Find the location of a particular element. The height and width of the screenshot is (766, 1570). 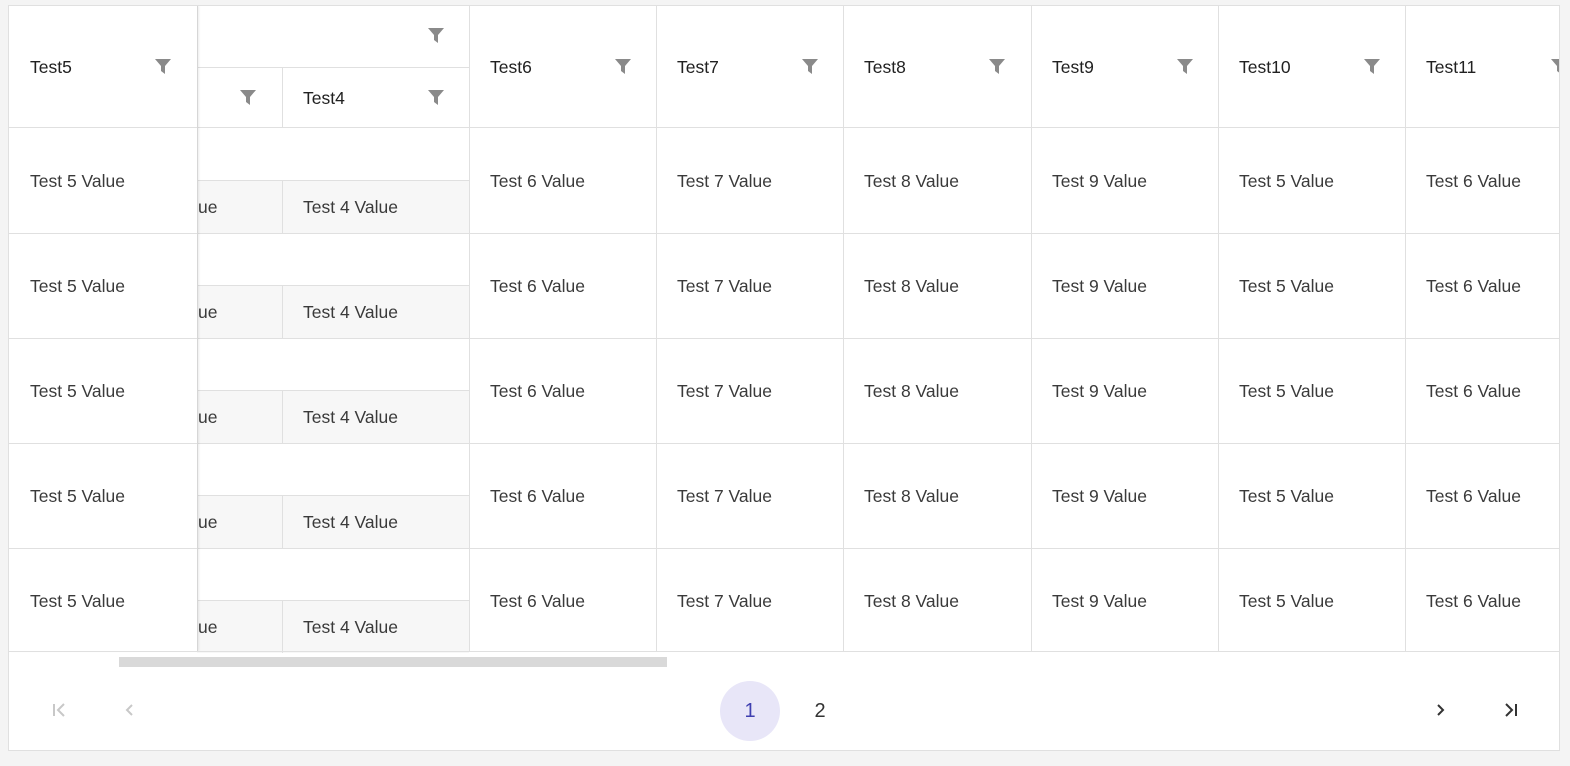

last-page-icon is located at coordinates (1511, 710).